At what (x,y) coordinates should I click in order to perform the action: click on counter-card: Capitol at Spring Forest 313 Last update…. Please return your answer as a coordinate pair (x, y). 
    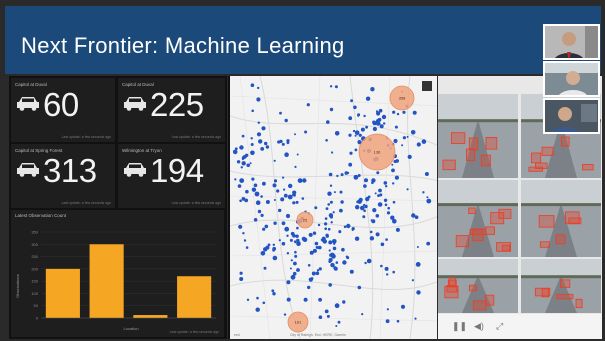
    Looking at the image, I should click on (63, 176).